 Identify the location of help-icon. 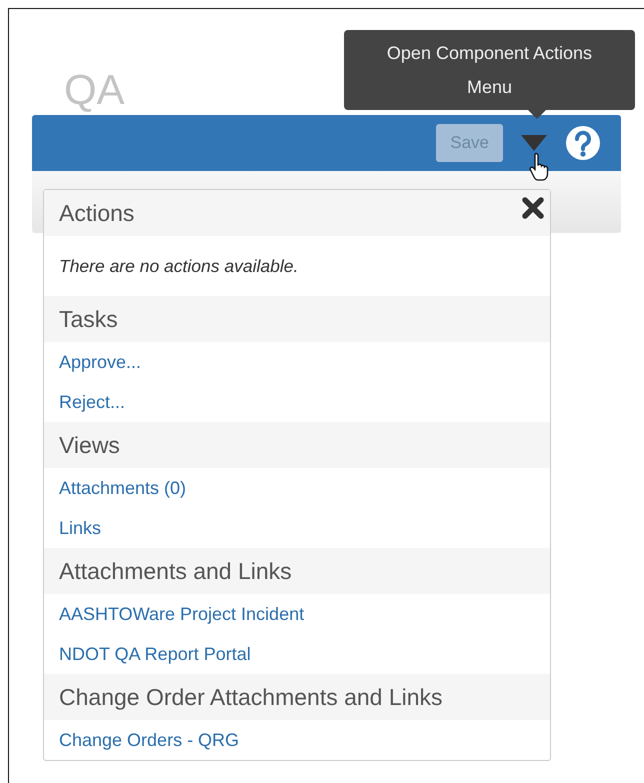
(583, 143).